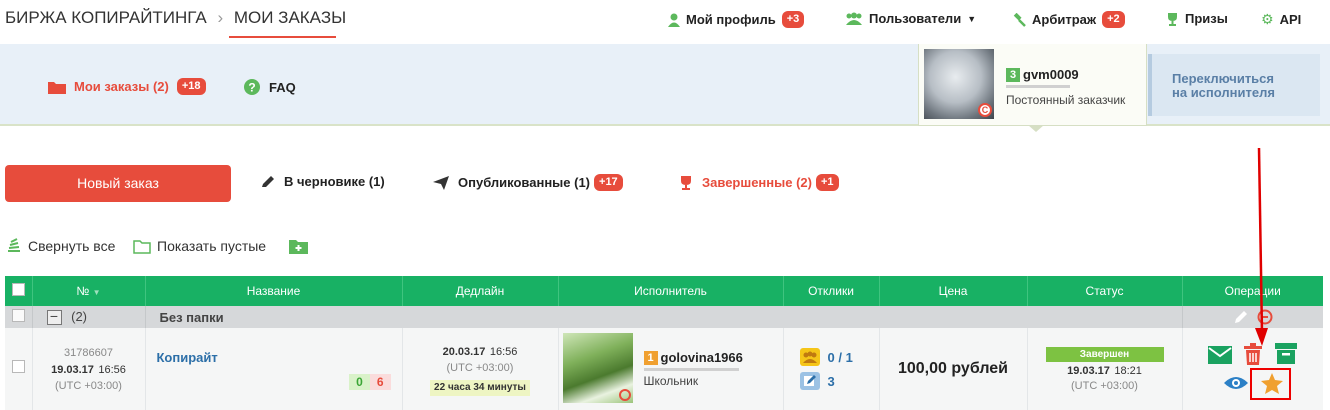 This screenshot has height=410, width=1330. What do you see at coordinates (972, 18) in the screenshot?
I see `chevron-down-icon: ▼` at bounding box center [972, 18].